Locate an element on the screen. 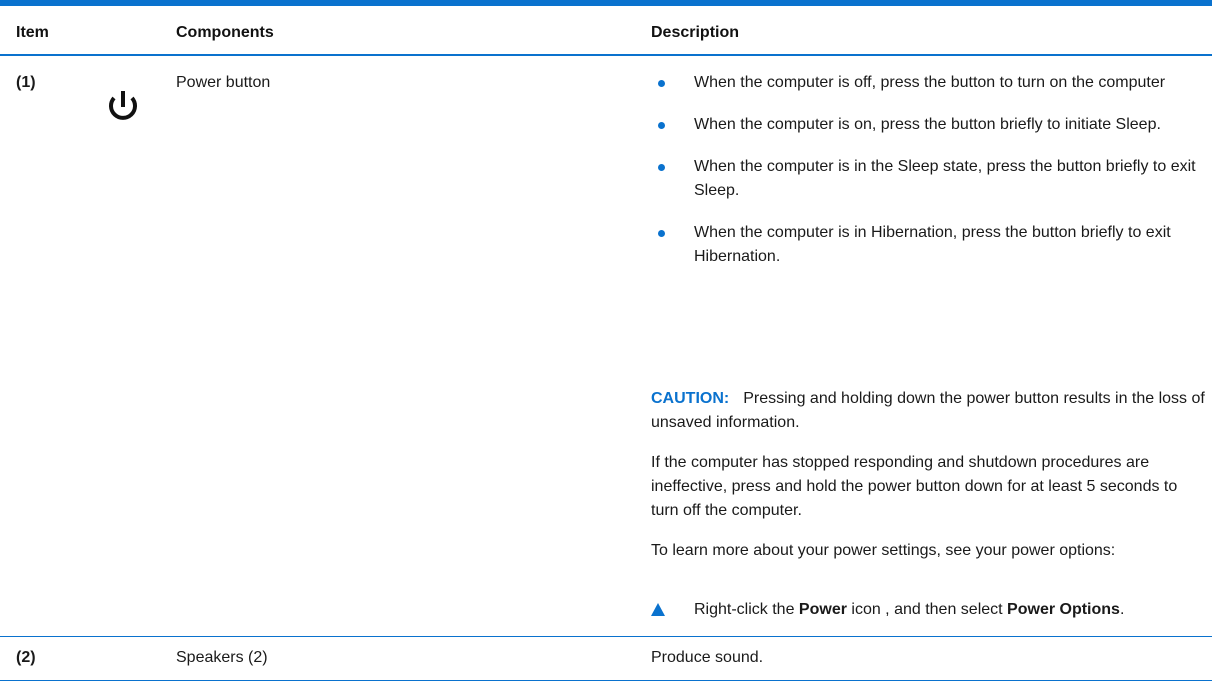 The width and height of the screenshot is (1212, 686). step-suffix: . is located at coordinates (1122, 609).